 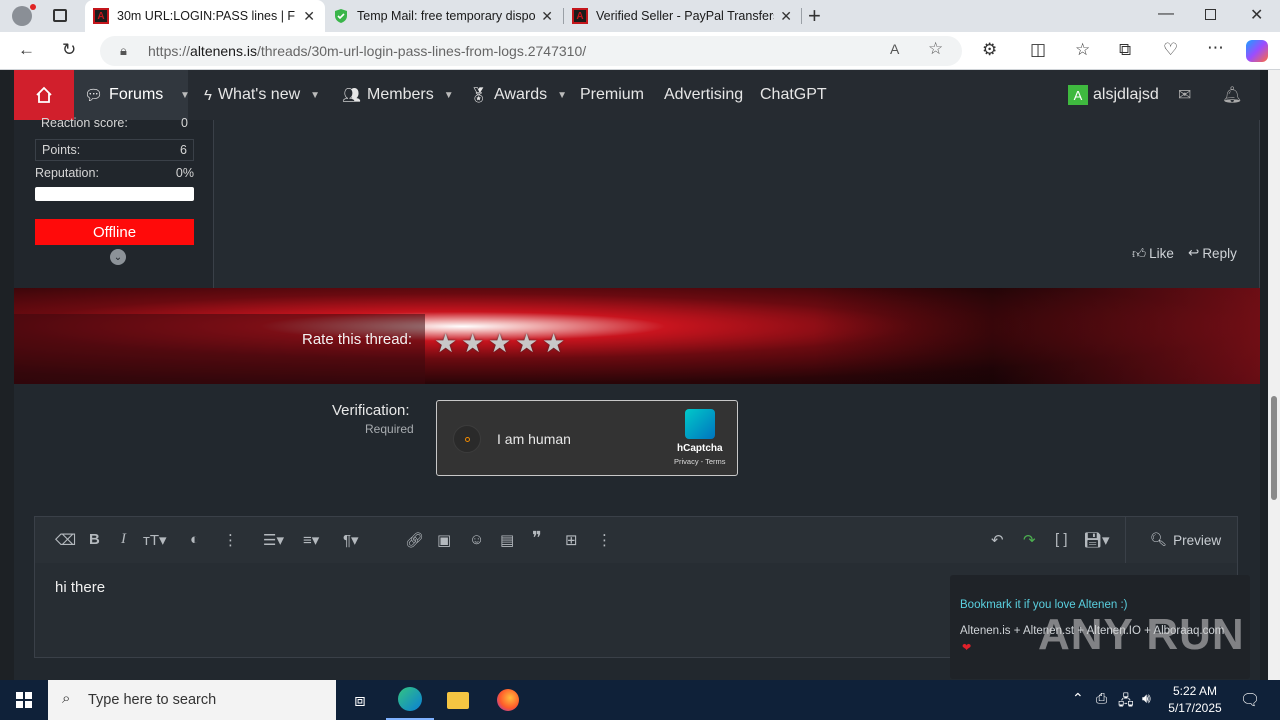 What do you see at coordinates (180, 95) in the screenshot?
I see `nav-forums-menu: ▼` at bounding box center [180, 95].